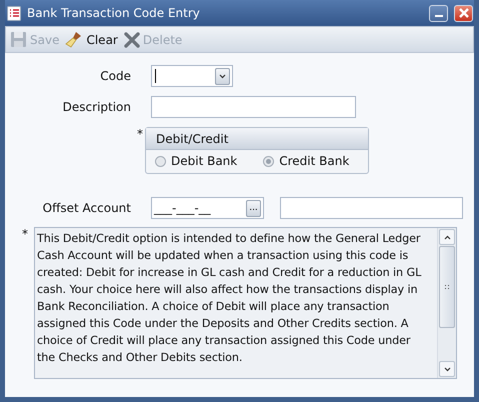 This screenshot has width=479, height=402. What do you see at coordinates (446, 303) in the screenshot?
I see `scrollbar` at bounding box center [446, 303].